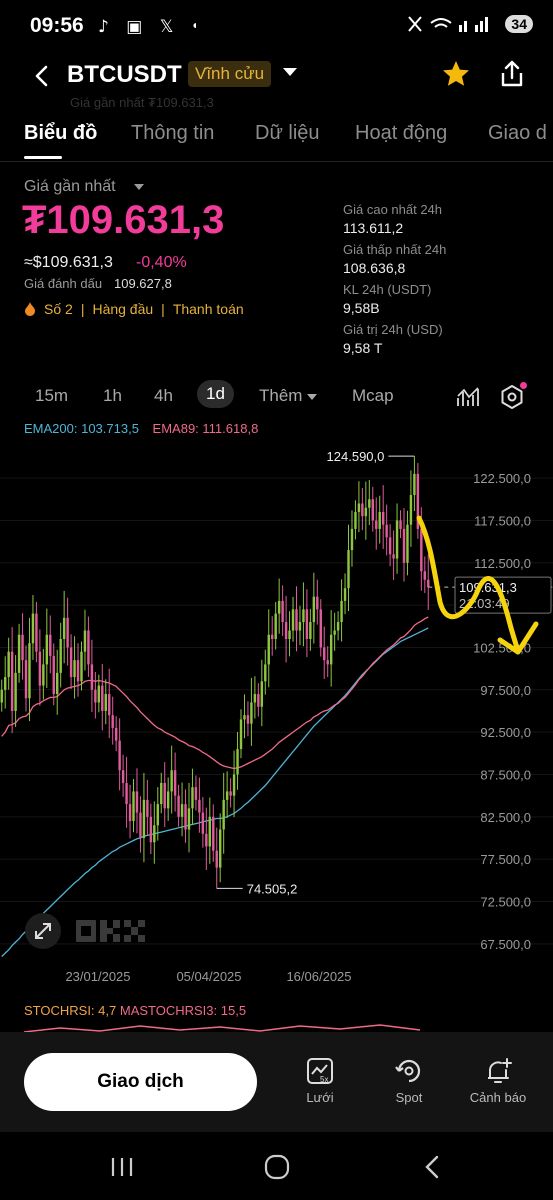 This screenshot has width=553, height=1200. Describe the element at coordinates (288, 396) in the screenshot. I see `timeframe-more: Thêm` at that location.